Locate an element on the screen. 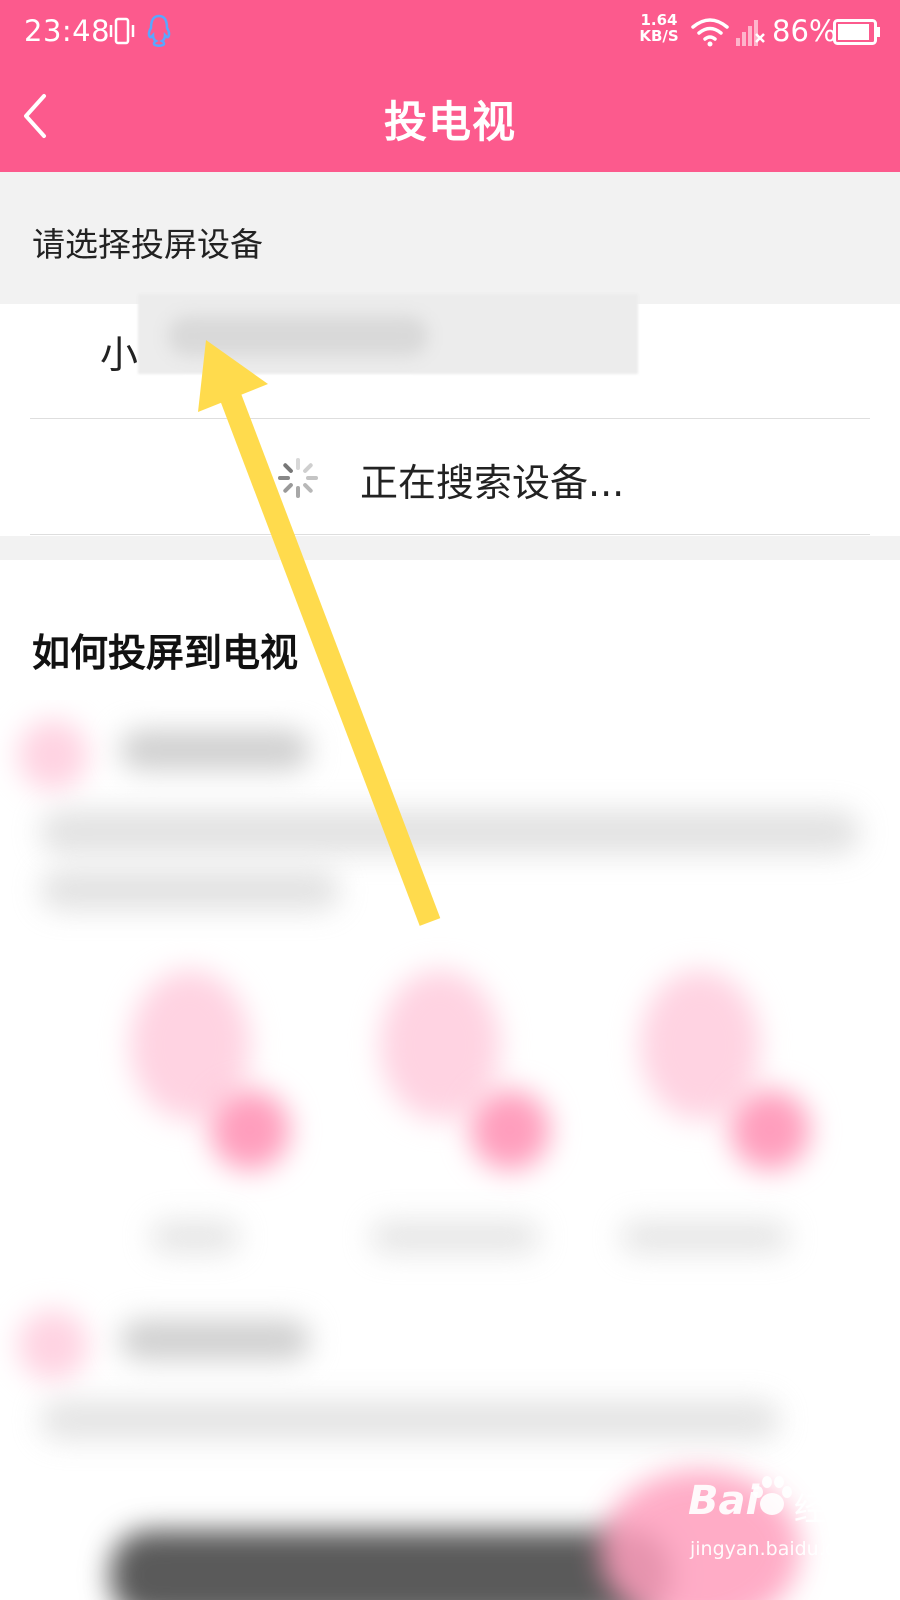 The width and height of the screenshot is (900, 1600). device-name: 小 is located at coordinates (119, 355).